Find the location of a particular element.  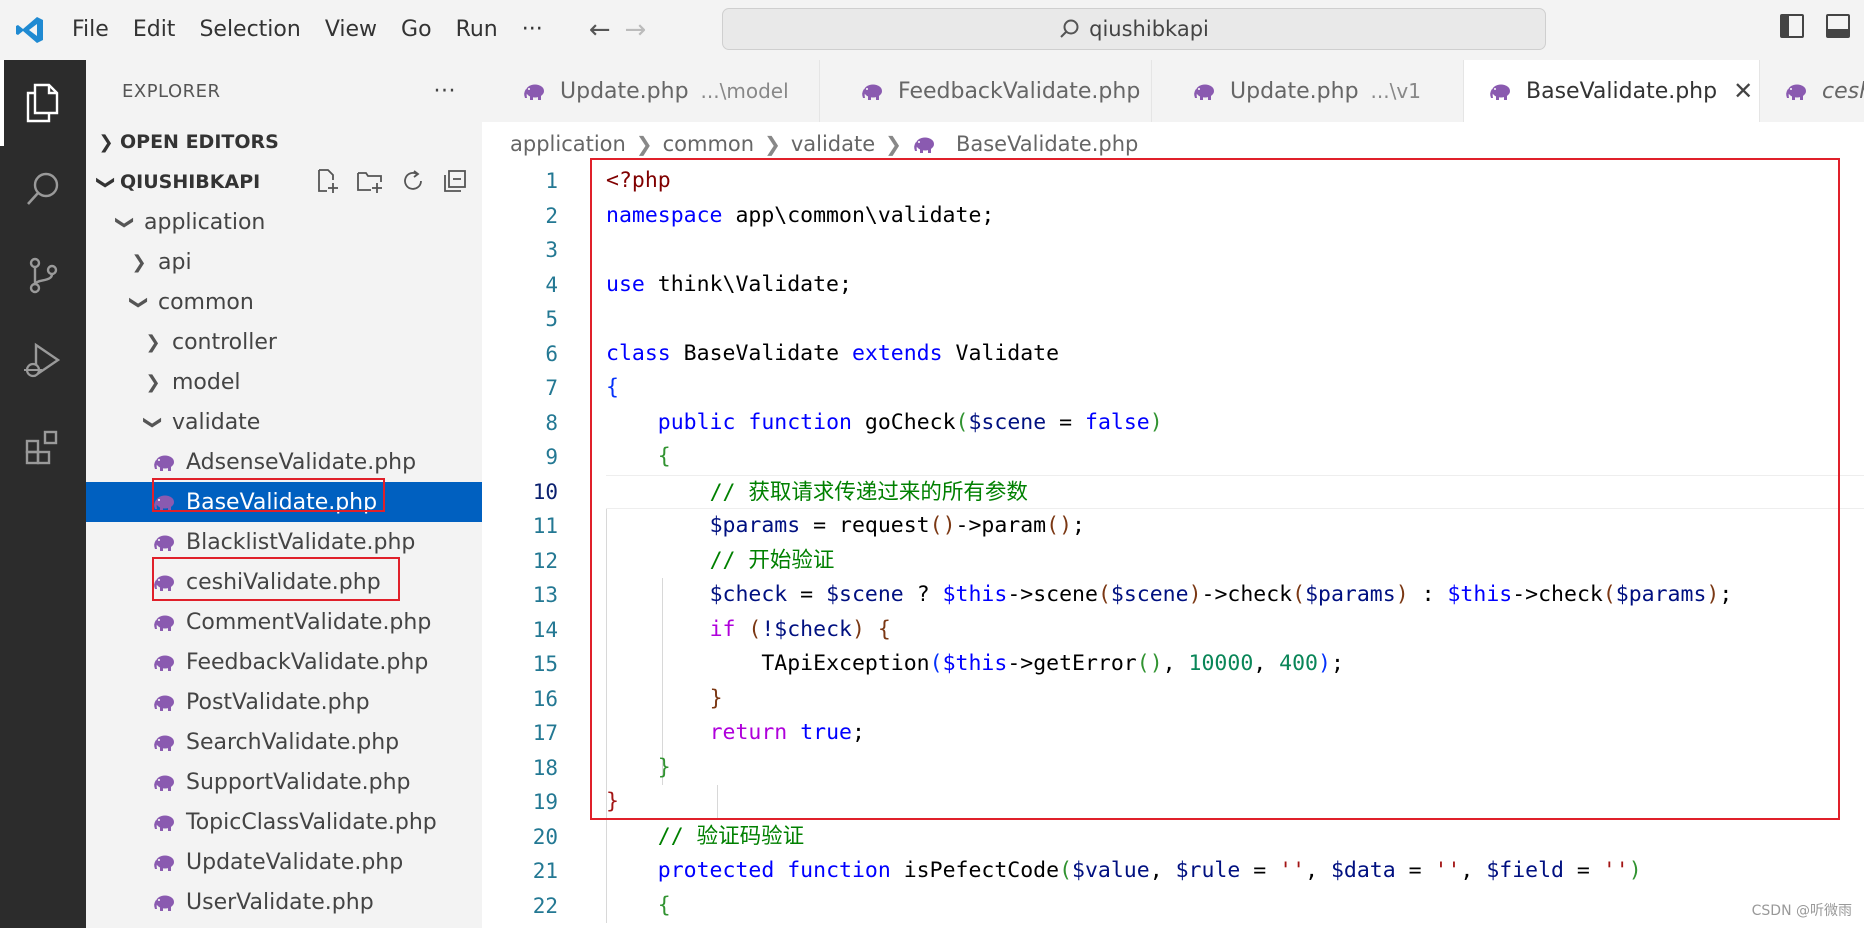

menu-bar: File Edit Selection View Go Run ··· is located at coordinates (307, 30).